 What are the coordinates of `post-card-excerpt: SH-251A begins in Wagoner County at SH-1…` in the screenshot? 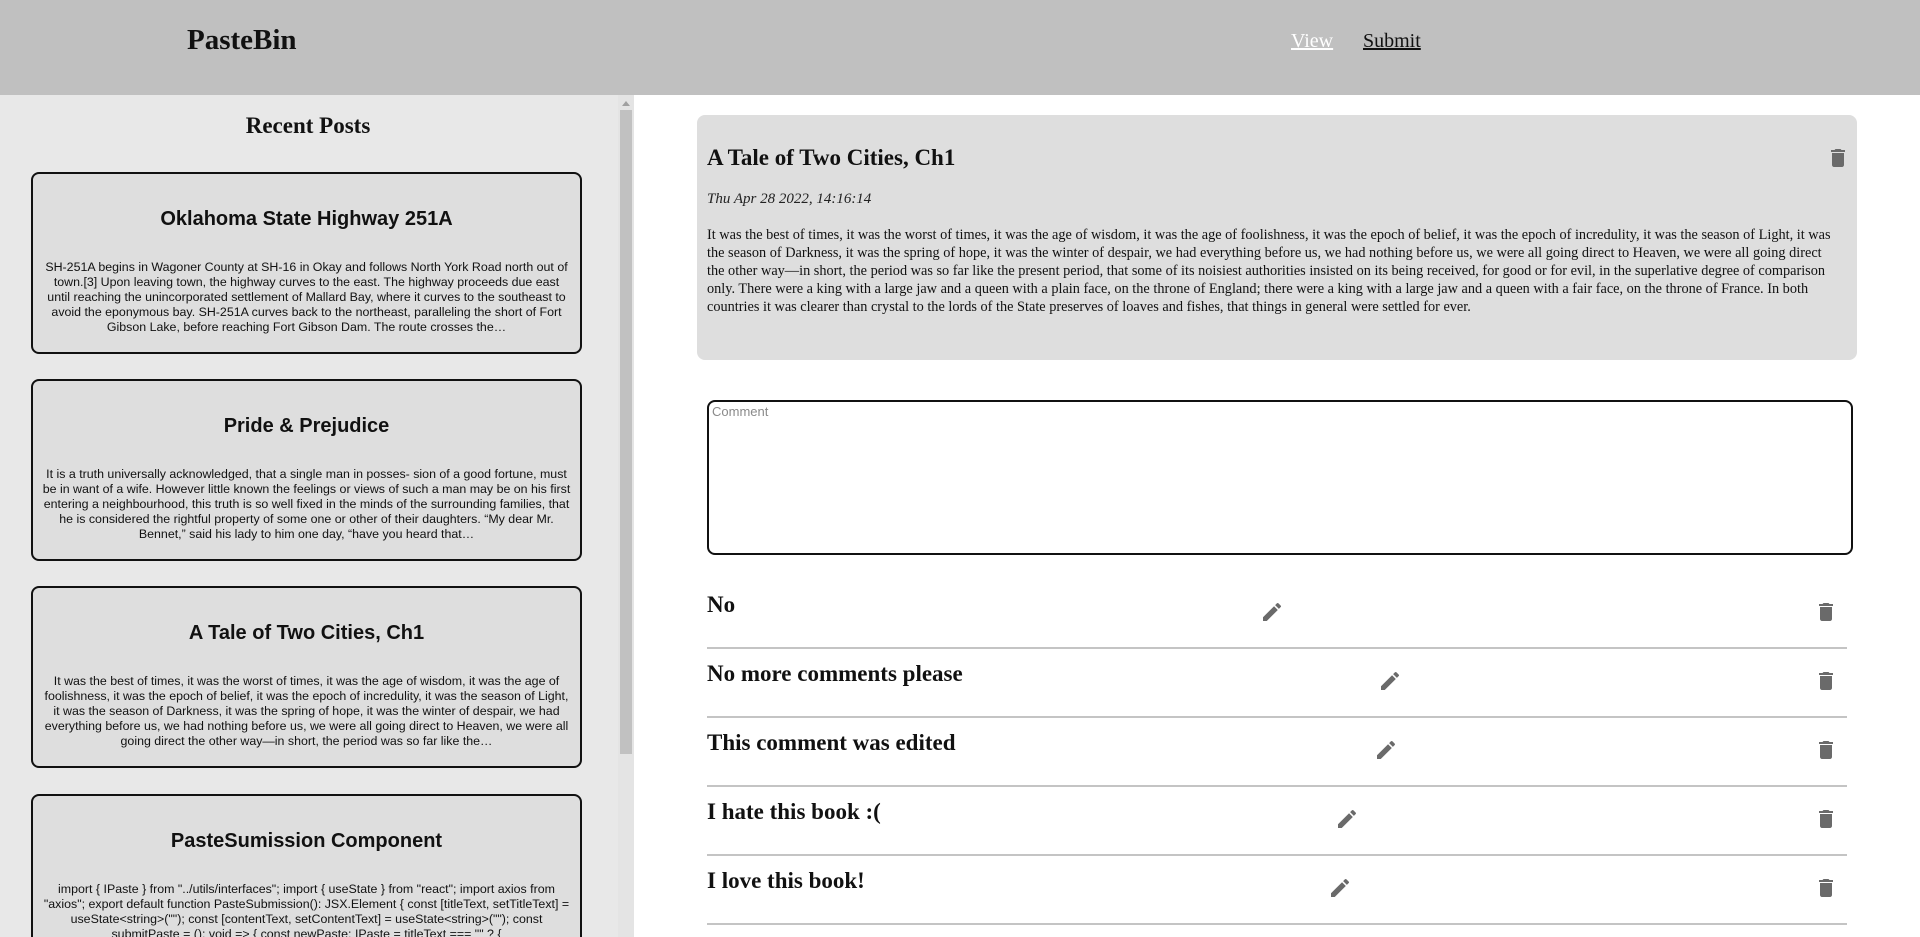 It's located at (306, 297).